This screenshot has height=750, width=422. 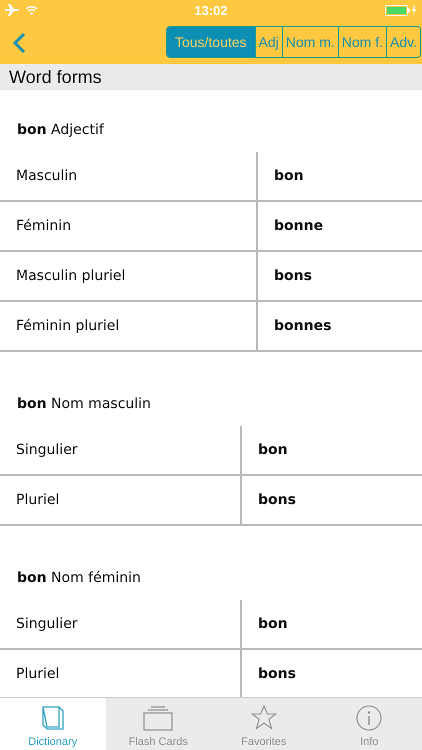 What do you see at coordinates (158, 718) in the screenshot?
I see `cards-icon` at bounding box center [158, 718].